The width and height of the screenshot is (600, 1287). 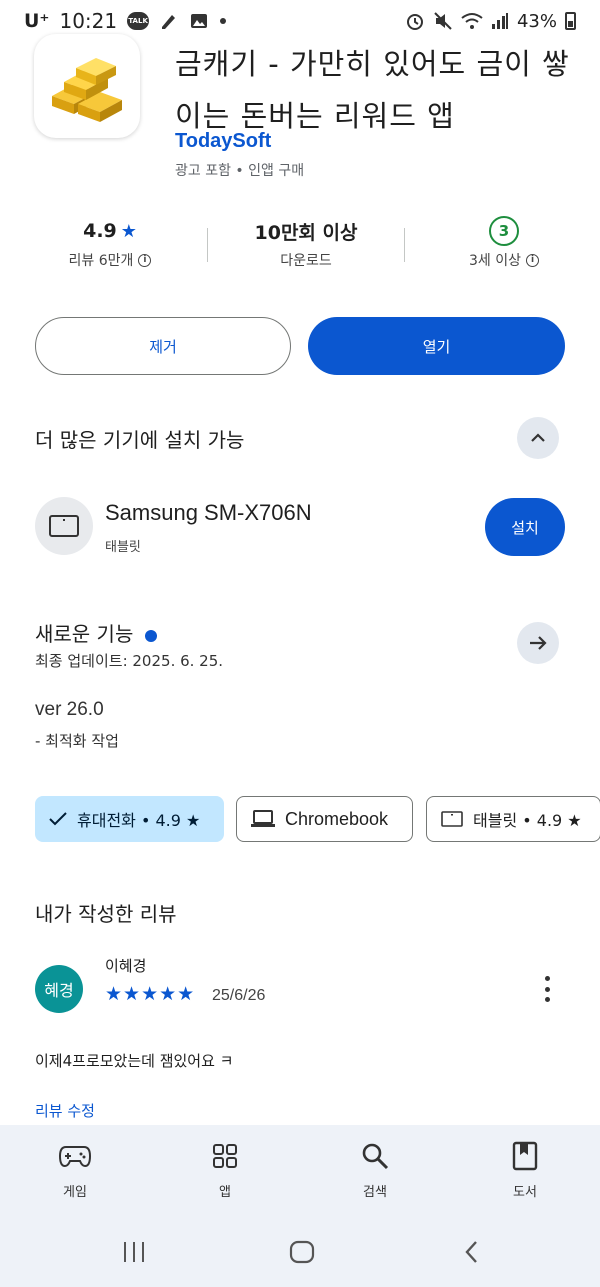 I want to click on chip-tablet-label: 태블릿 • 4.9 ★, so click(x=527, y=820).